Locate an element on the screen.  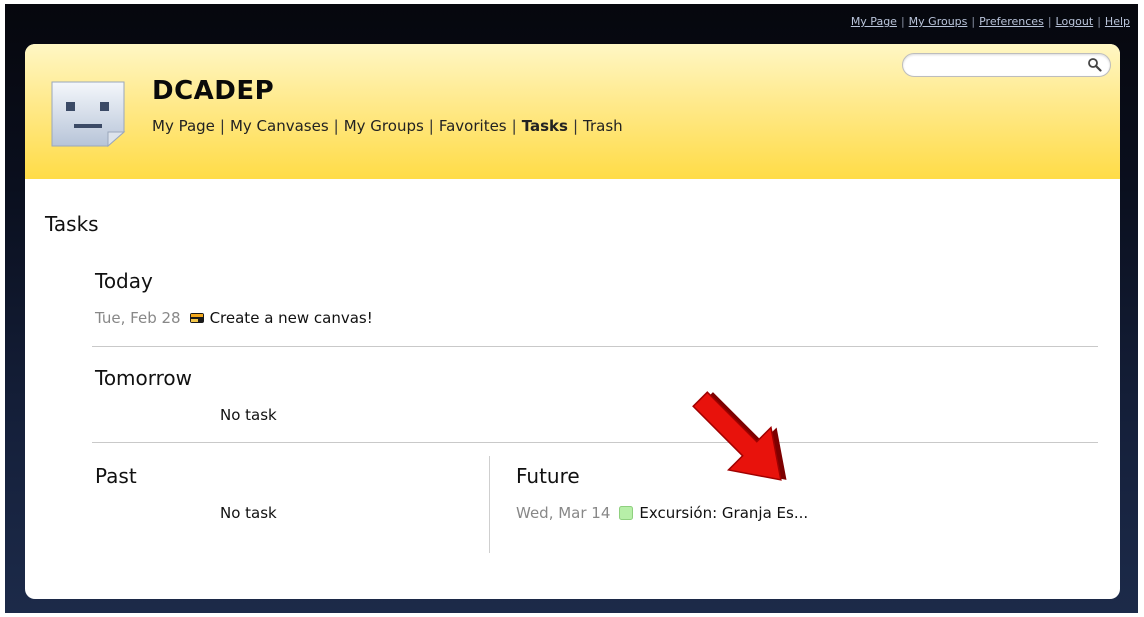
task-label: Create a new canvas! is located at coordinates (291, 318).